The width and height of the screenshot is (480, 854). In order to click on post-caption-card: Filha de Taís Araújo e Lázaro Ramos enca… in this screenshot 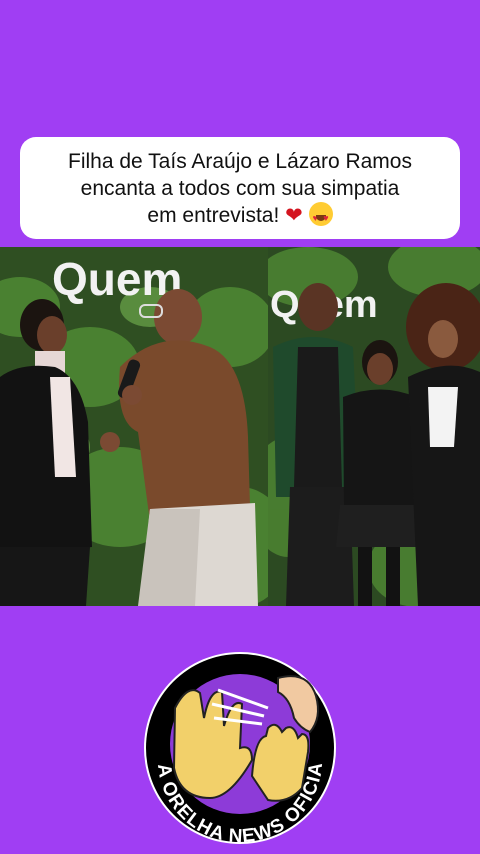, I will do `click(240, 188)`.